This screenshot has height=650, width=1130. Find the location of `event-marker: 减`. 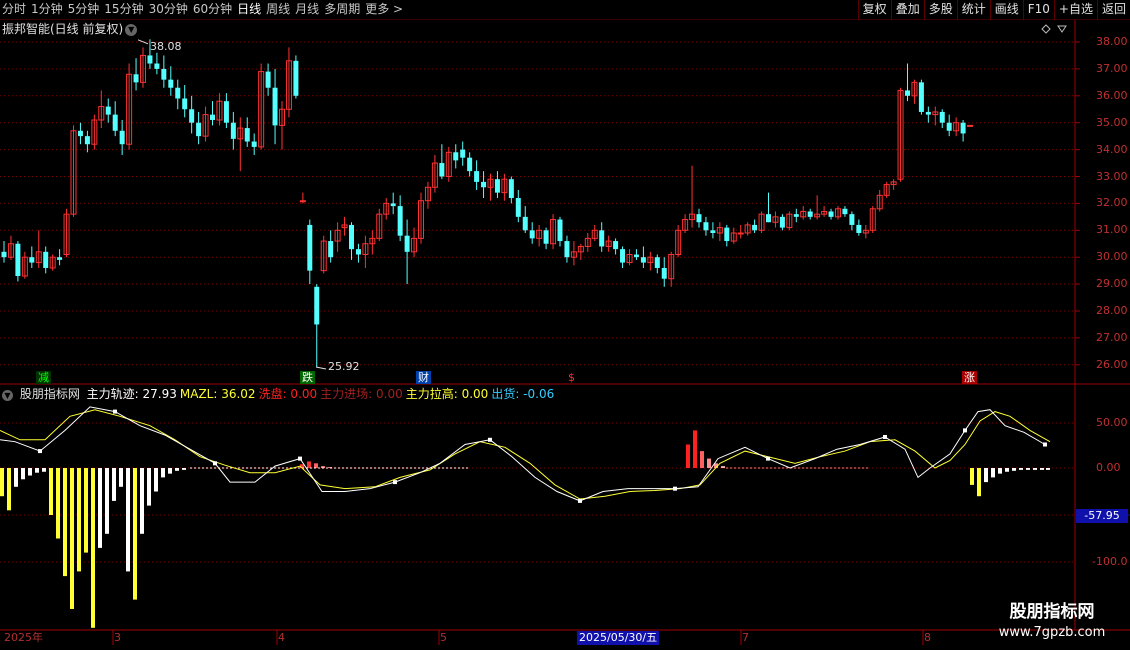

event-marker: 减 is located at coordinates (43, 377).